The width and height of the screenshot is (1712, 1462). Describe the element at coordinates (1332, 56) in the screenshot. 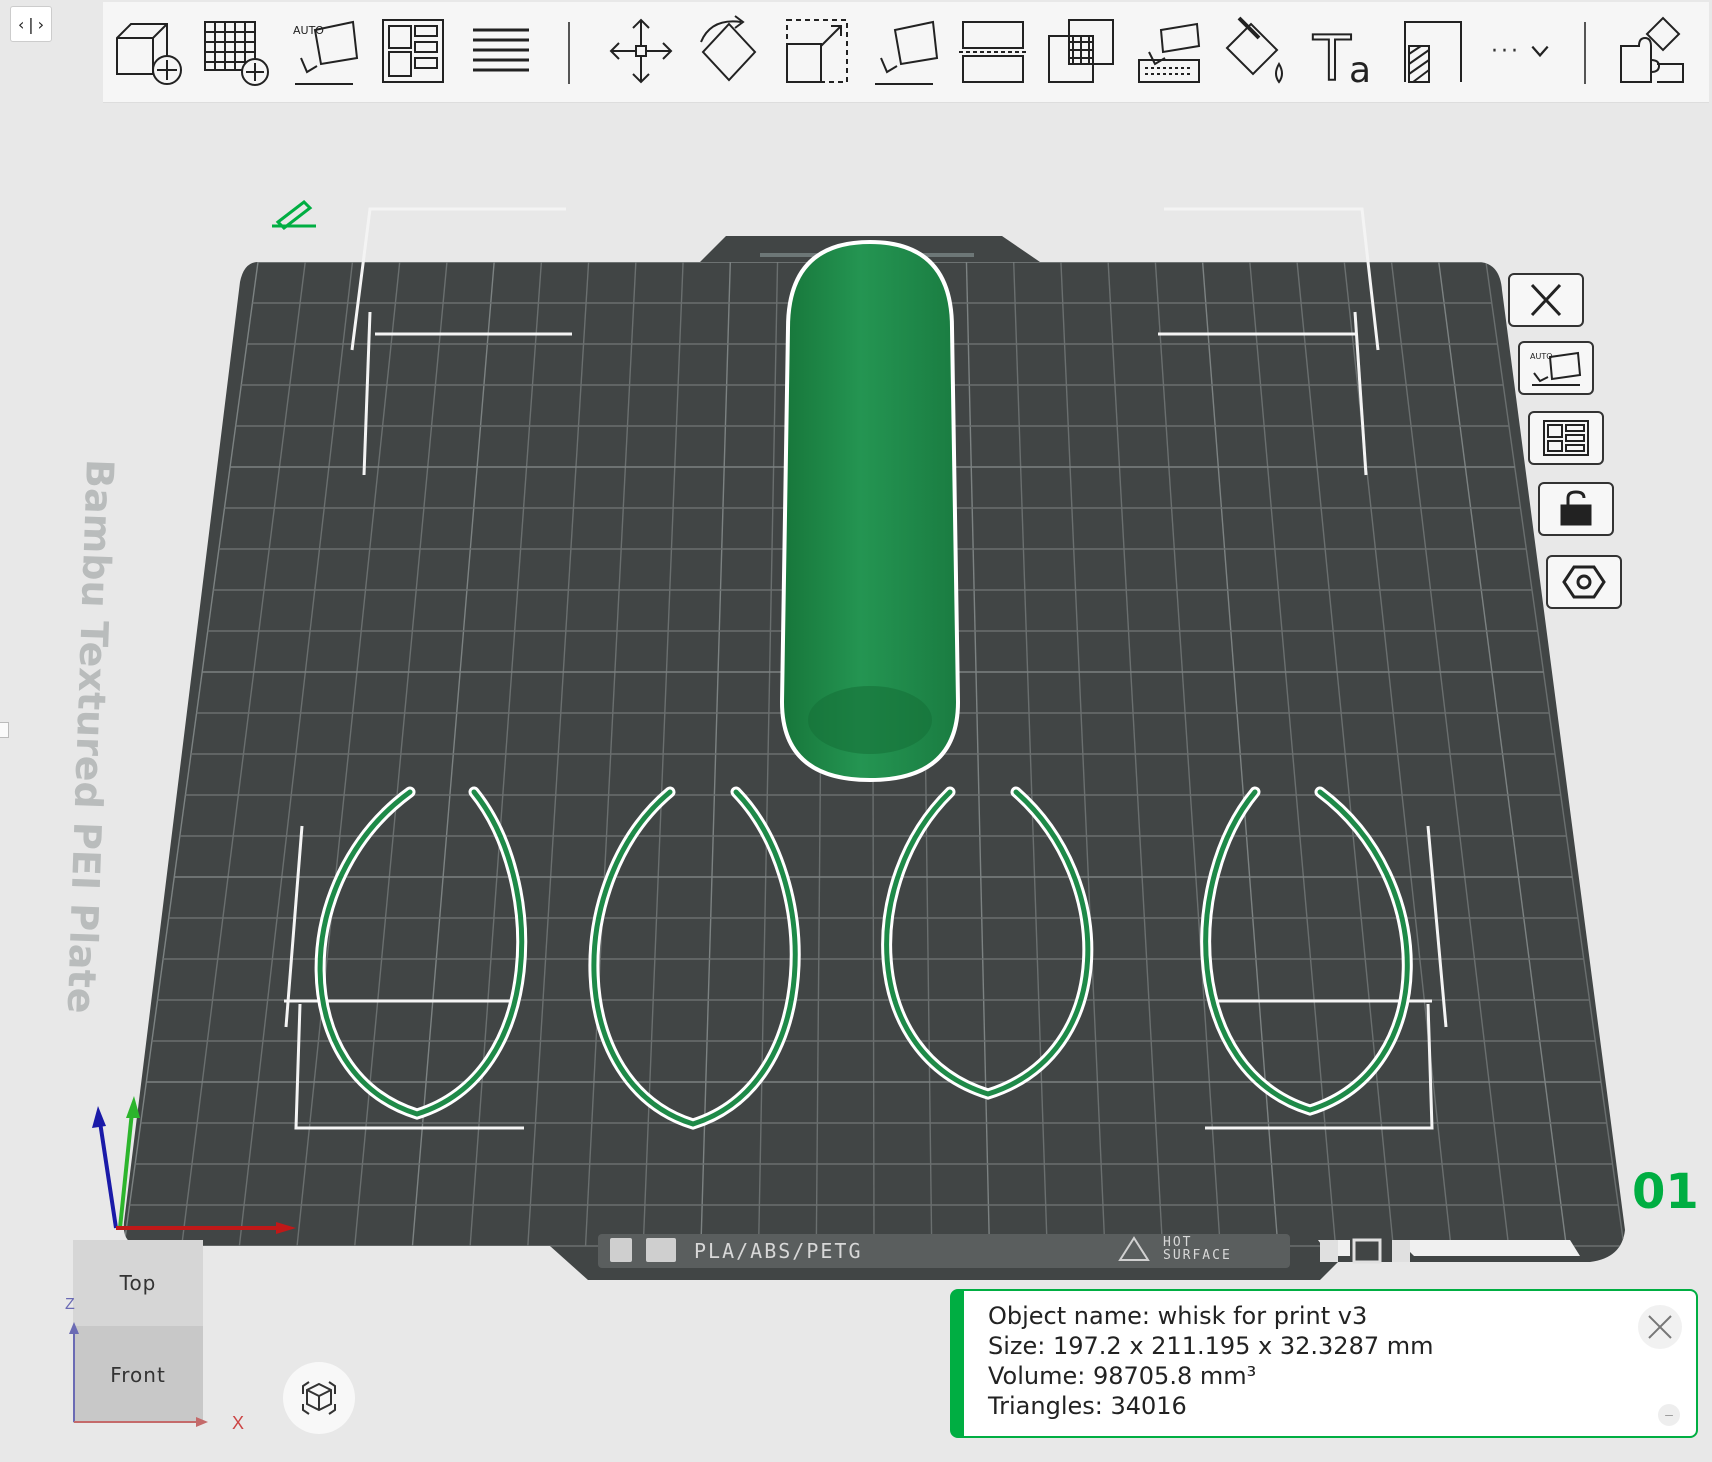

I see `svg-text: T` at that location.